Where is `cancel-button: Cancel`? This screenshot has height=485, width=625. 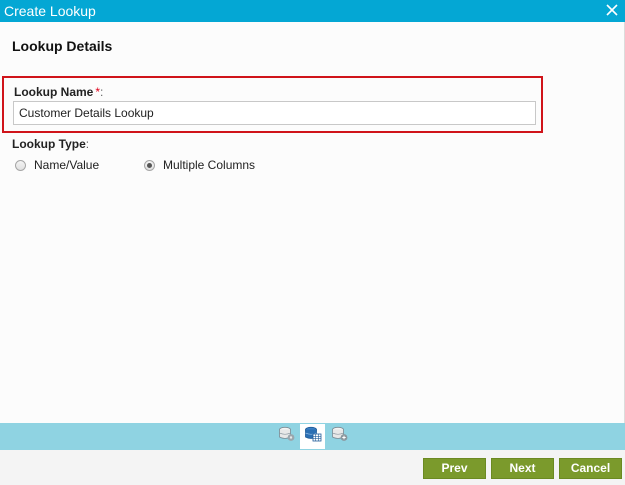 cancel-button: Cancel is located at coordinates (590, 468).